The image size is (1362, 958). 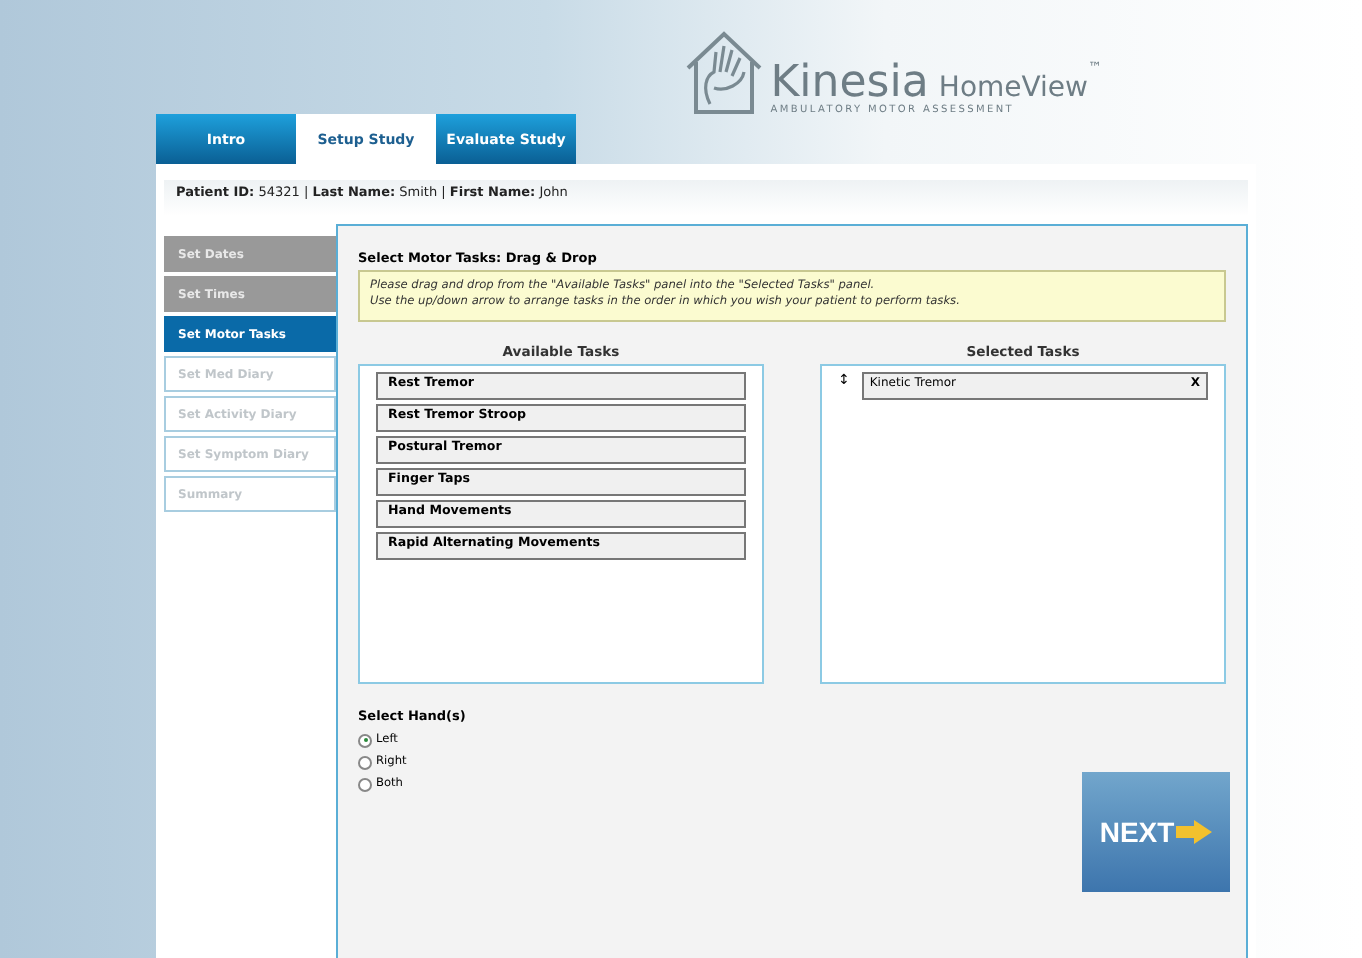 I want to click on arrow-icon, so click(x=1194, y=831).